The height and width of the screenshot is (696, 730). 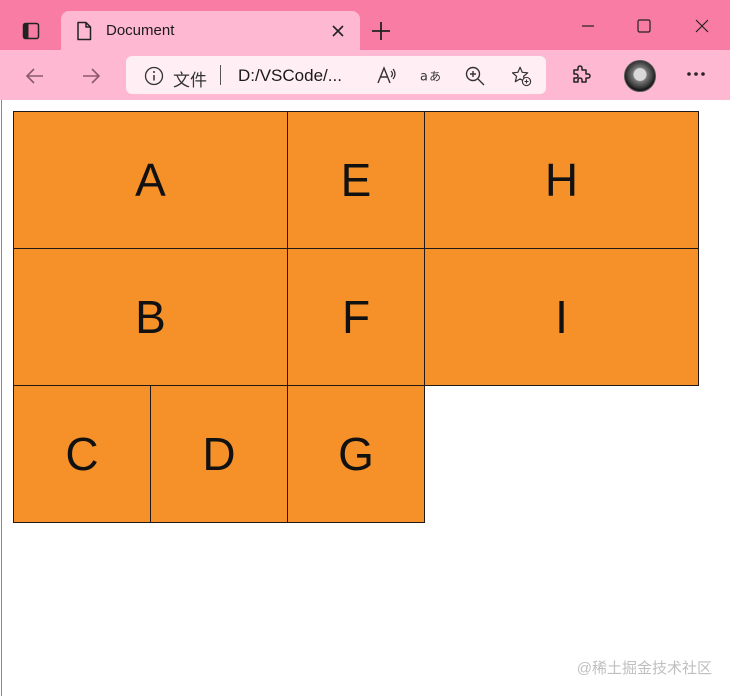 I want to click on arrow-right-icon, so click(x=92, y=76).